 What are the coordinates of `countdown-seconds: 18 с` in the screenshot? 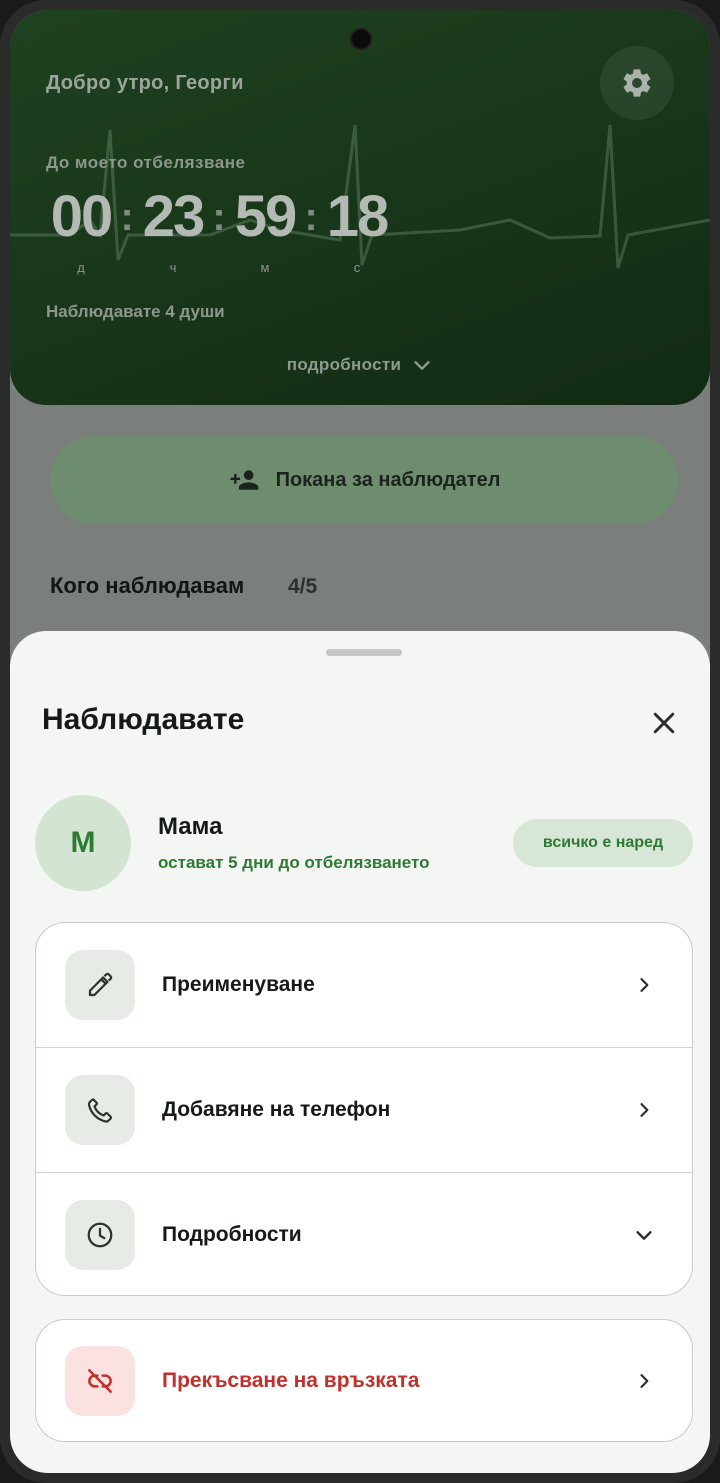 It's located at (357, 230).